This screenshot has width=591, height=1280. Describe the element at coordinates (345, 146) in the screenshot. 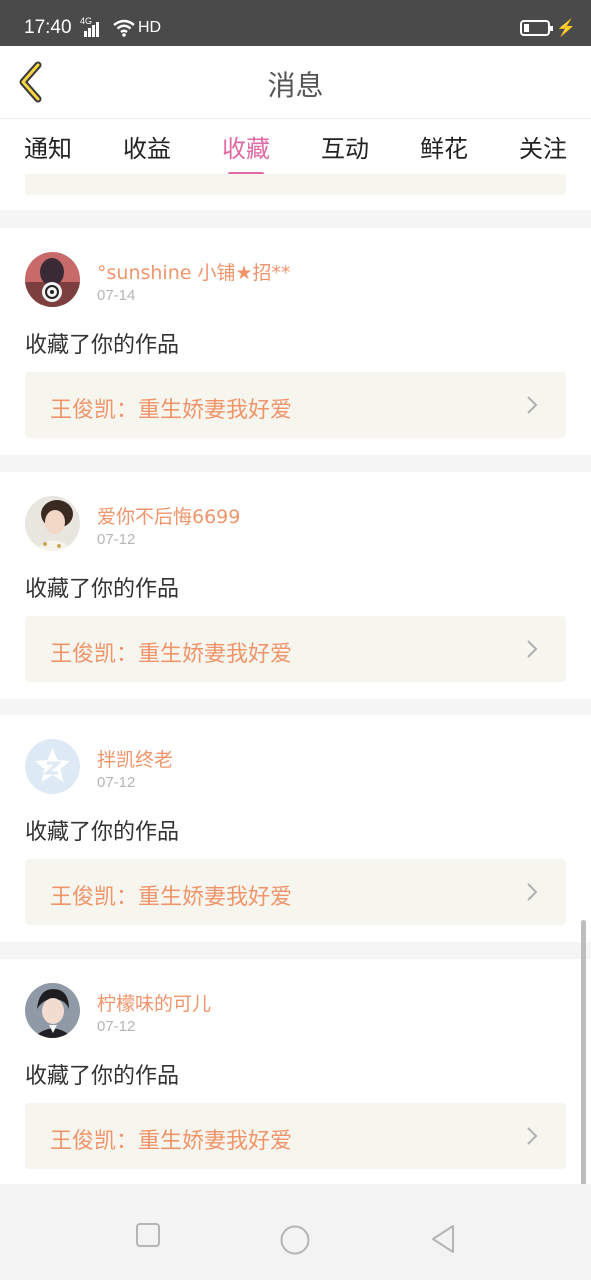

I see `tab-interactions: 互动` at that location.